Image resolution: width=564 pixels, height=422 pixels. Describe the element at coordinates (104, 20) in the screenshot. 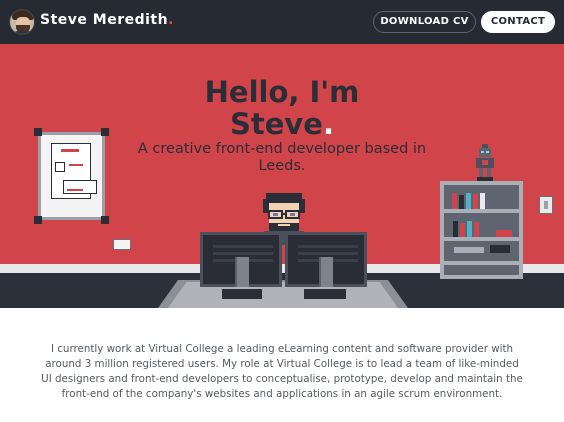

I see `brand-name-text: Steve Meredith` at that location.